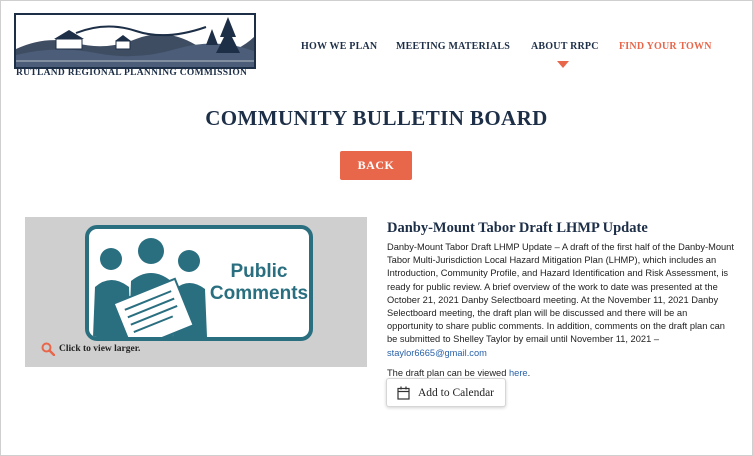  Describe the element at coordinates (132, 73) in the screenshot. I see `org-name: RUTLAND REGIONAL PLANNING COMMISSION` at that location.